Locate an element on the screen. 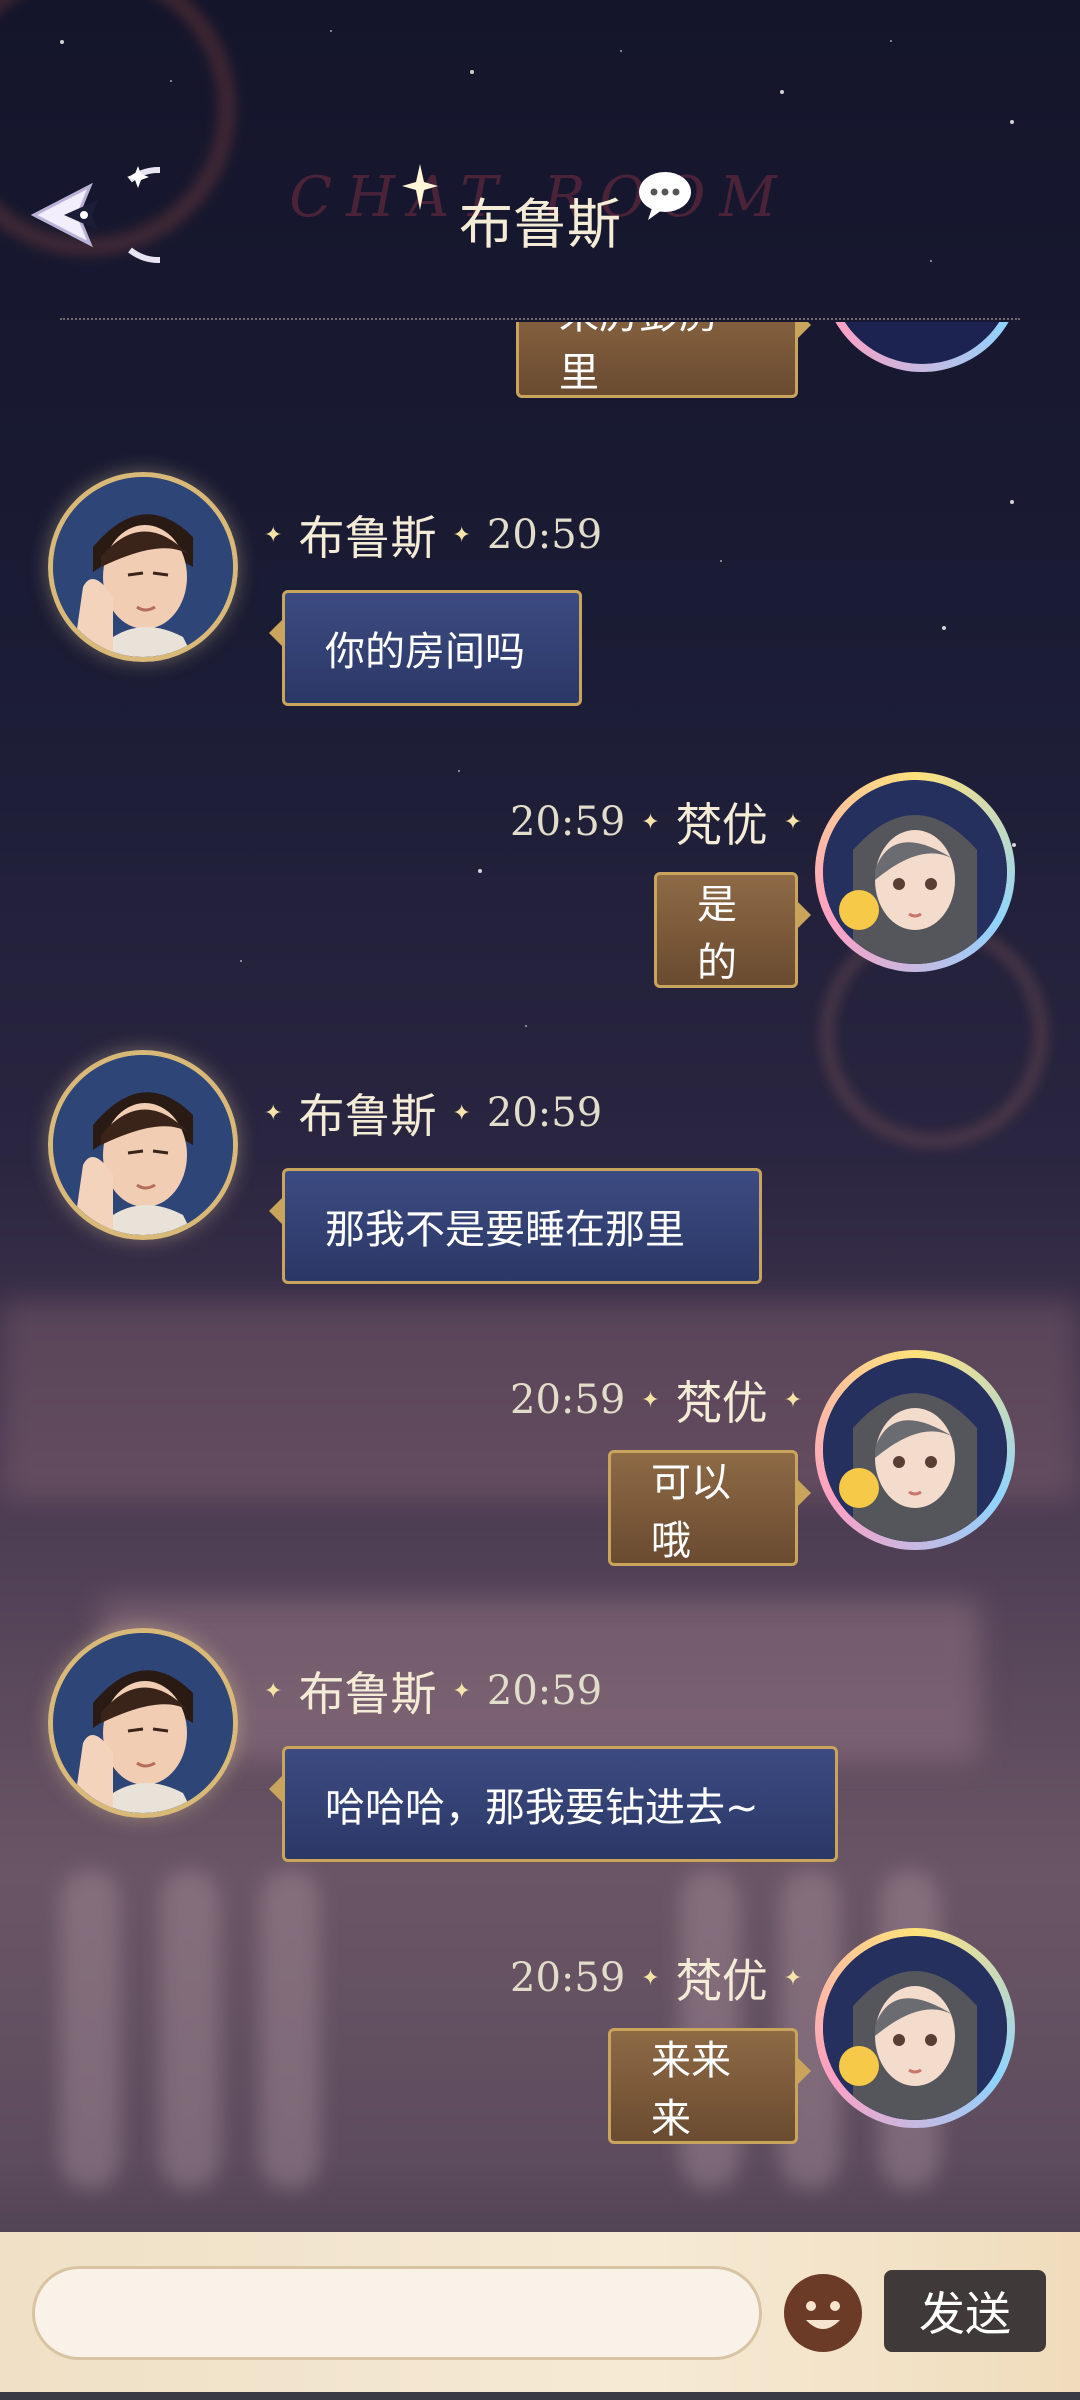  message-bubble-right: 可以哦 is located at coordinates (709, 1508).